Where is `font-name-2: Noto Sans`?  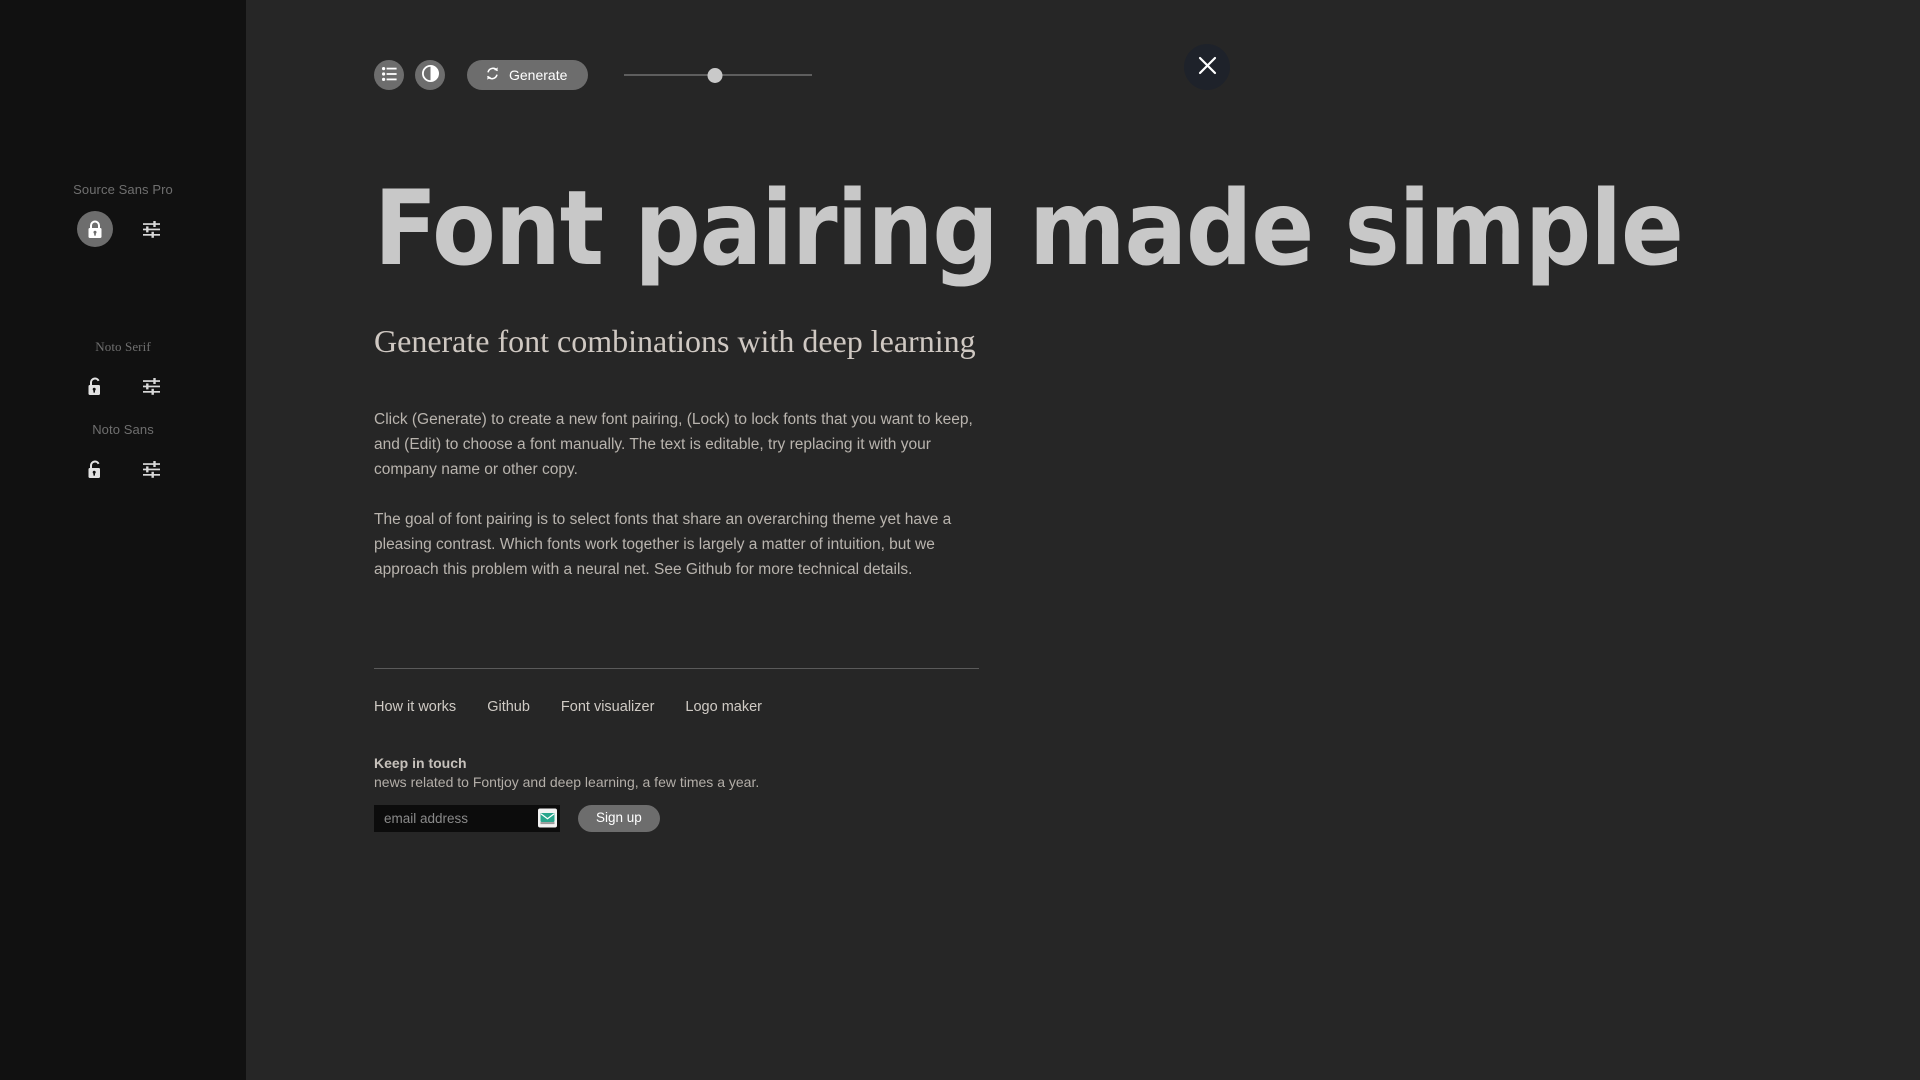 font-name-2: Noto Sans is located at coordinates (123, 429).